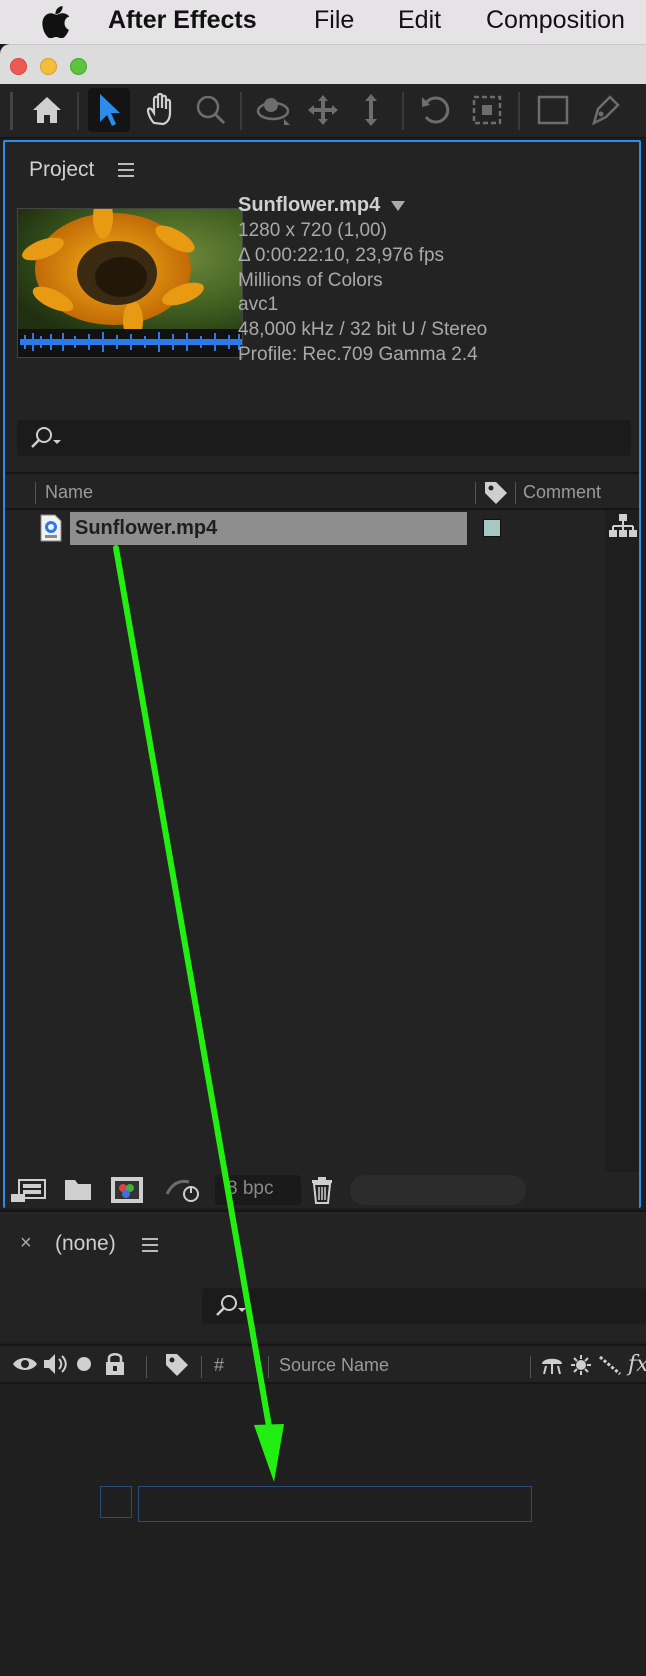 Image resolution: width=646 pixels, height=1676 pixels. Describe the element at coordinates (358, 354) in the screenshot. I see `preview-profile: Profile: Rec.709 Gamma 2.4` at that location.